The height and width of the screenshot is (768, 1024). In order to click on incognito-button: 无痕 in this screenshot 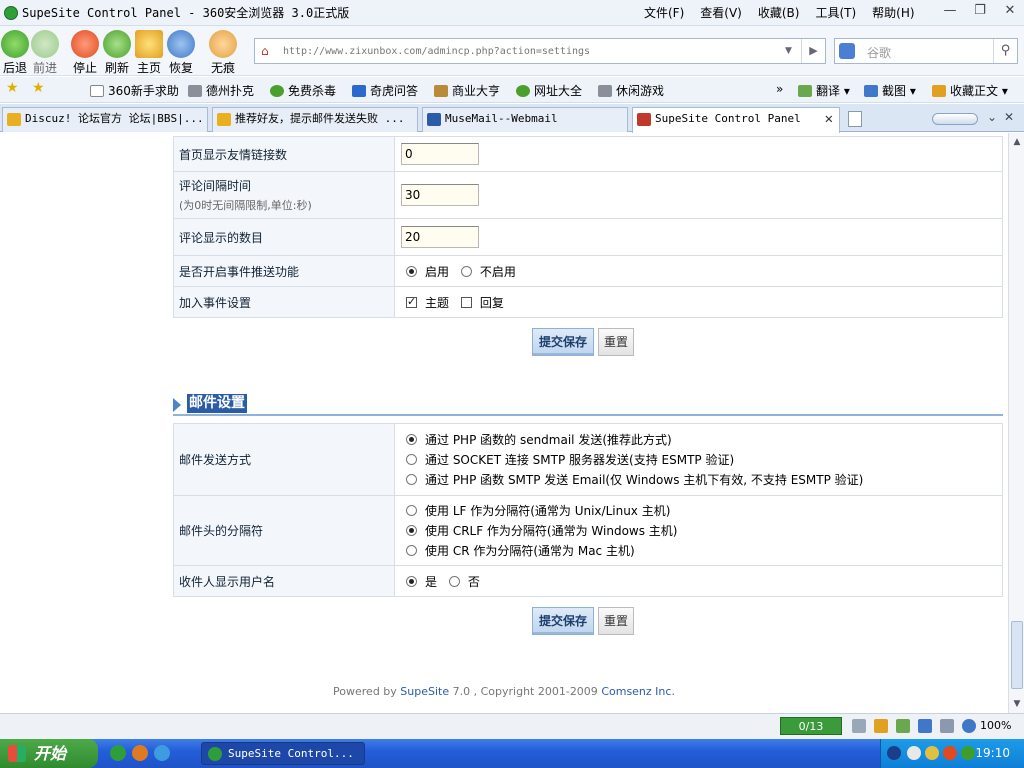, I will do `click(223, 53)`.